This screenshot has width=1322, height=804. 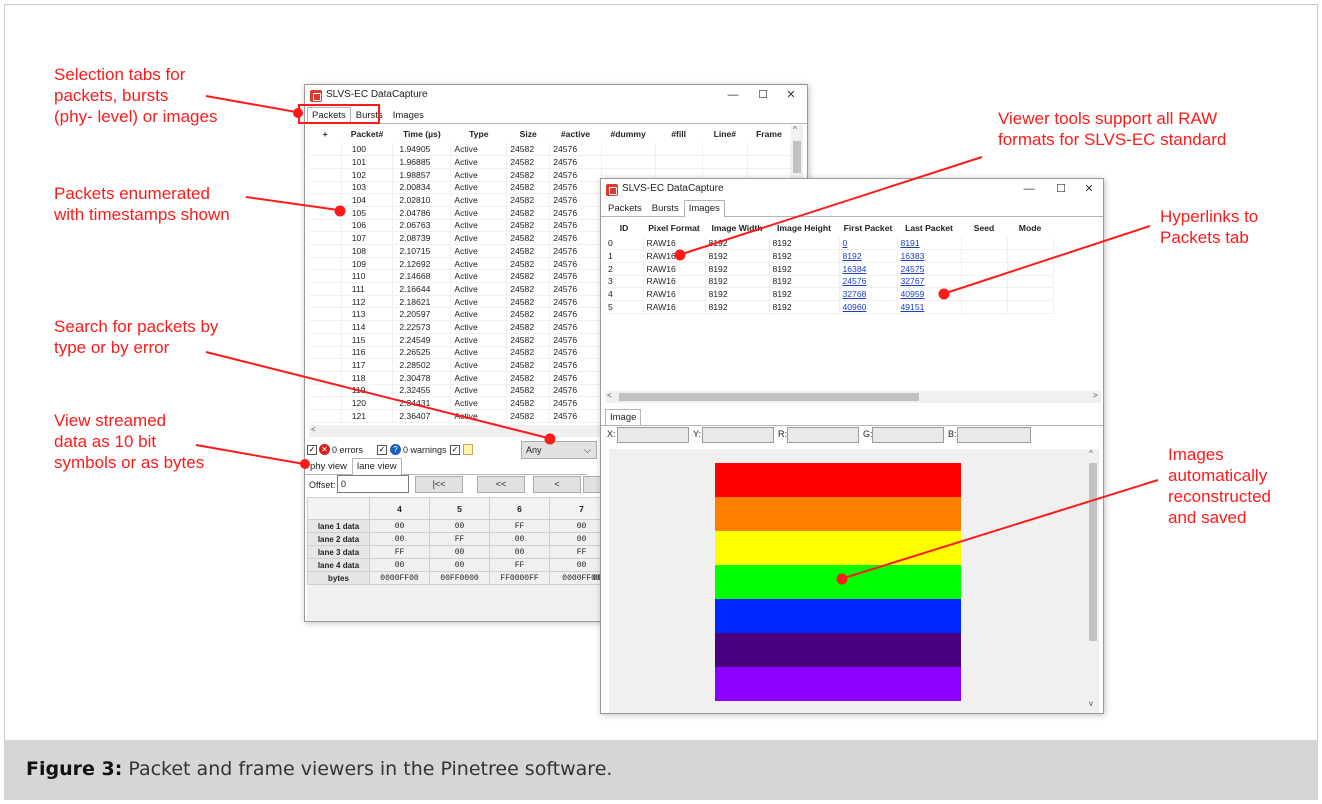 What do you see at coordinates (624, 269) in the screenshot?
I see `table-cell: 2` at bounding box center [624, 269].